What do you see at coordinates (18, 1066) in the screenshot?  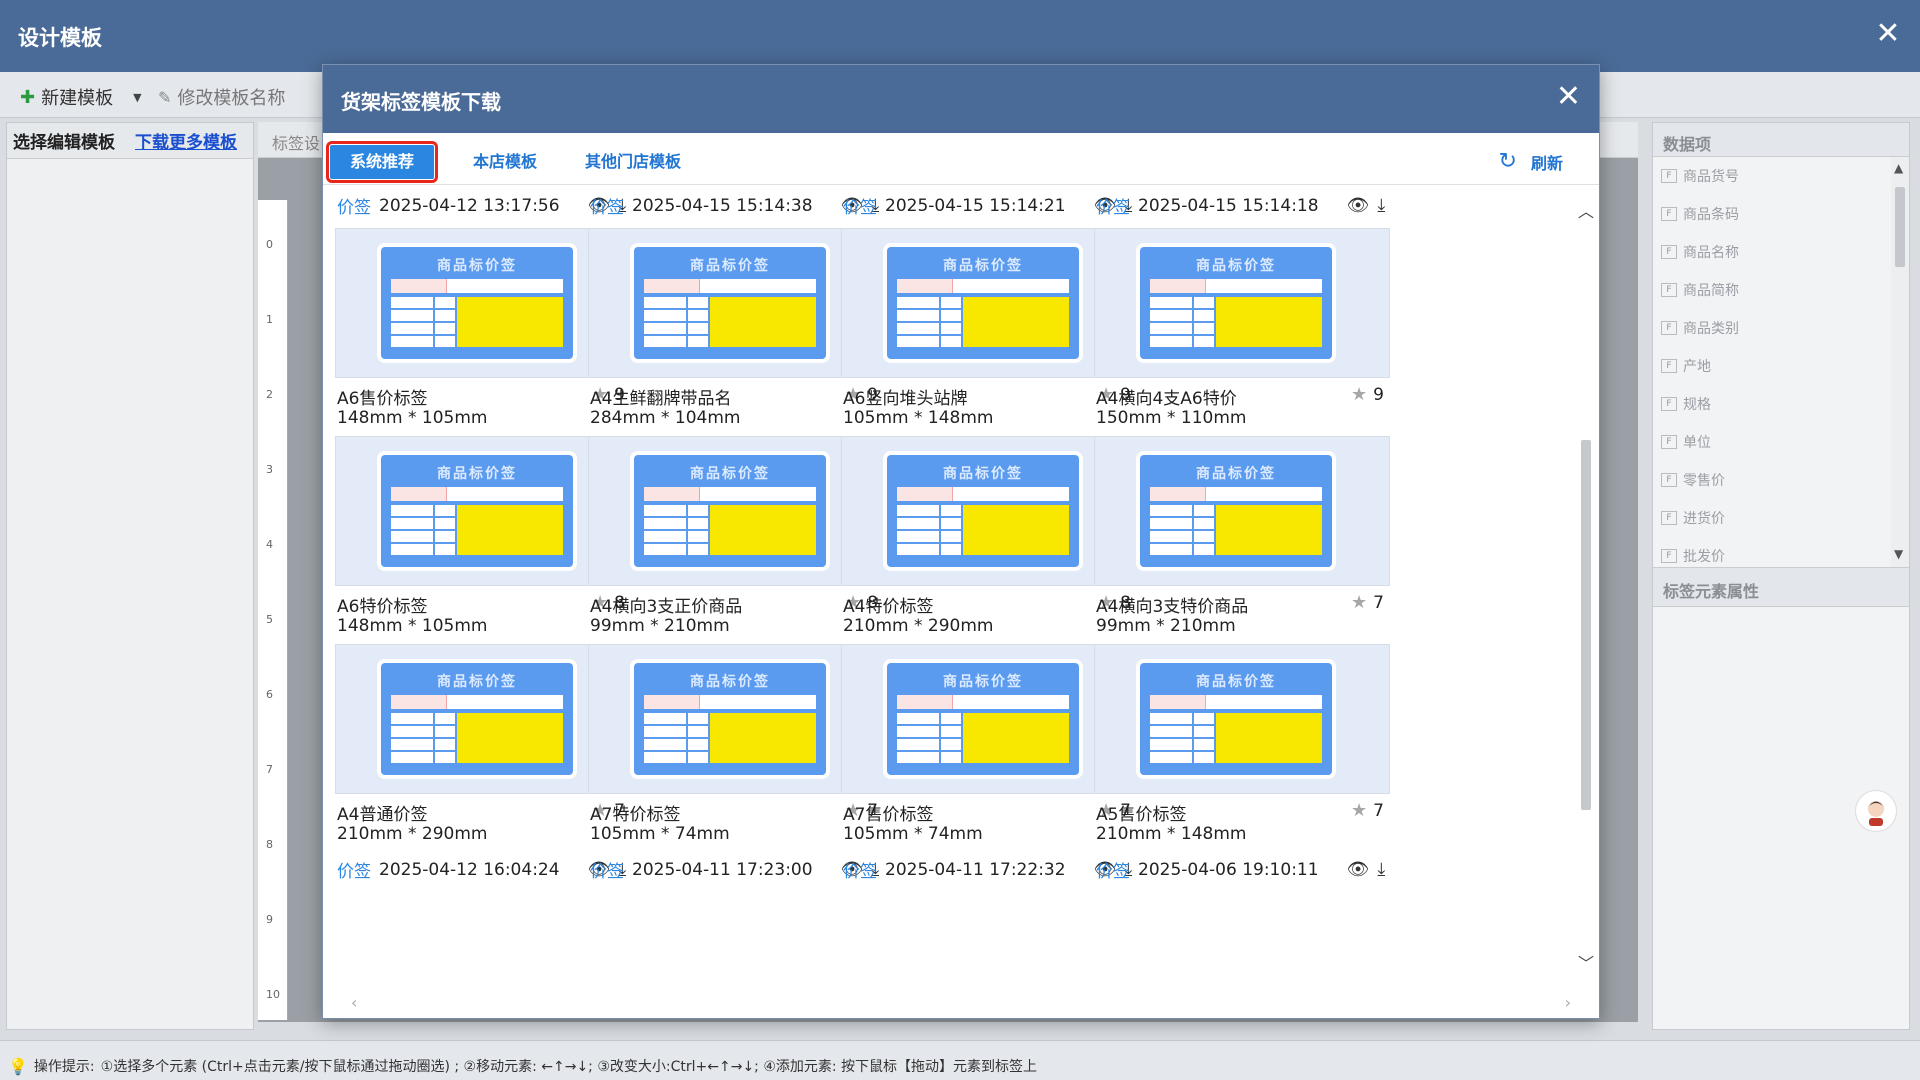 I see `lightbulb-icon: 💡` at bounding box center [18, 1066].